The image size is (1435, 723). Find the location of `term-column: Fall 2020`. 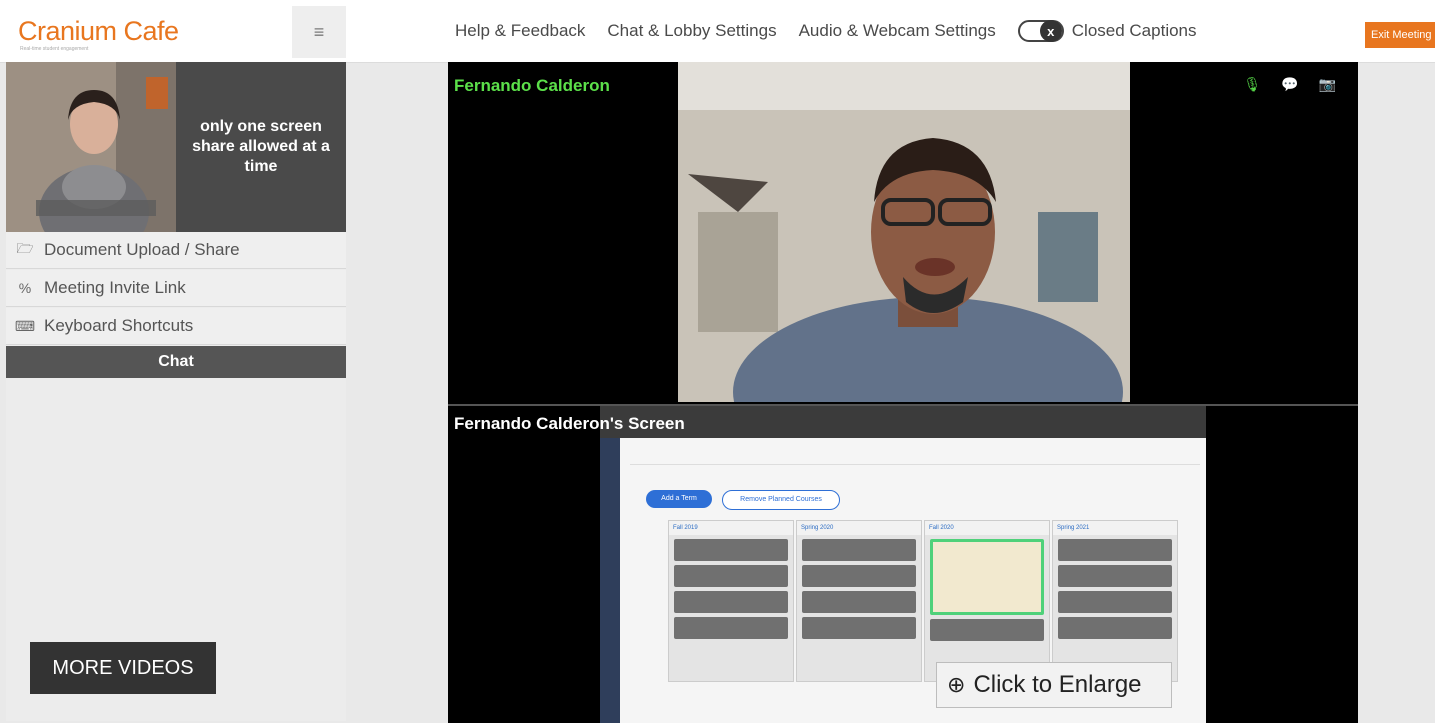

term-column: Fall 2020 is located at coordinates (987, 601).